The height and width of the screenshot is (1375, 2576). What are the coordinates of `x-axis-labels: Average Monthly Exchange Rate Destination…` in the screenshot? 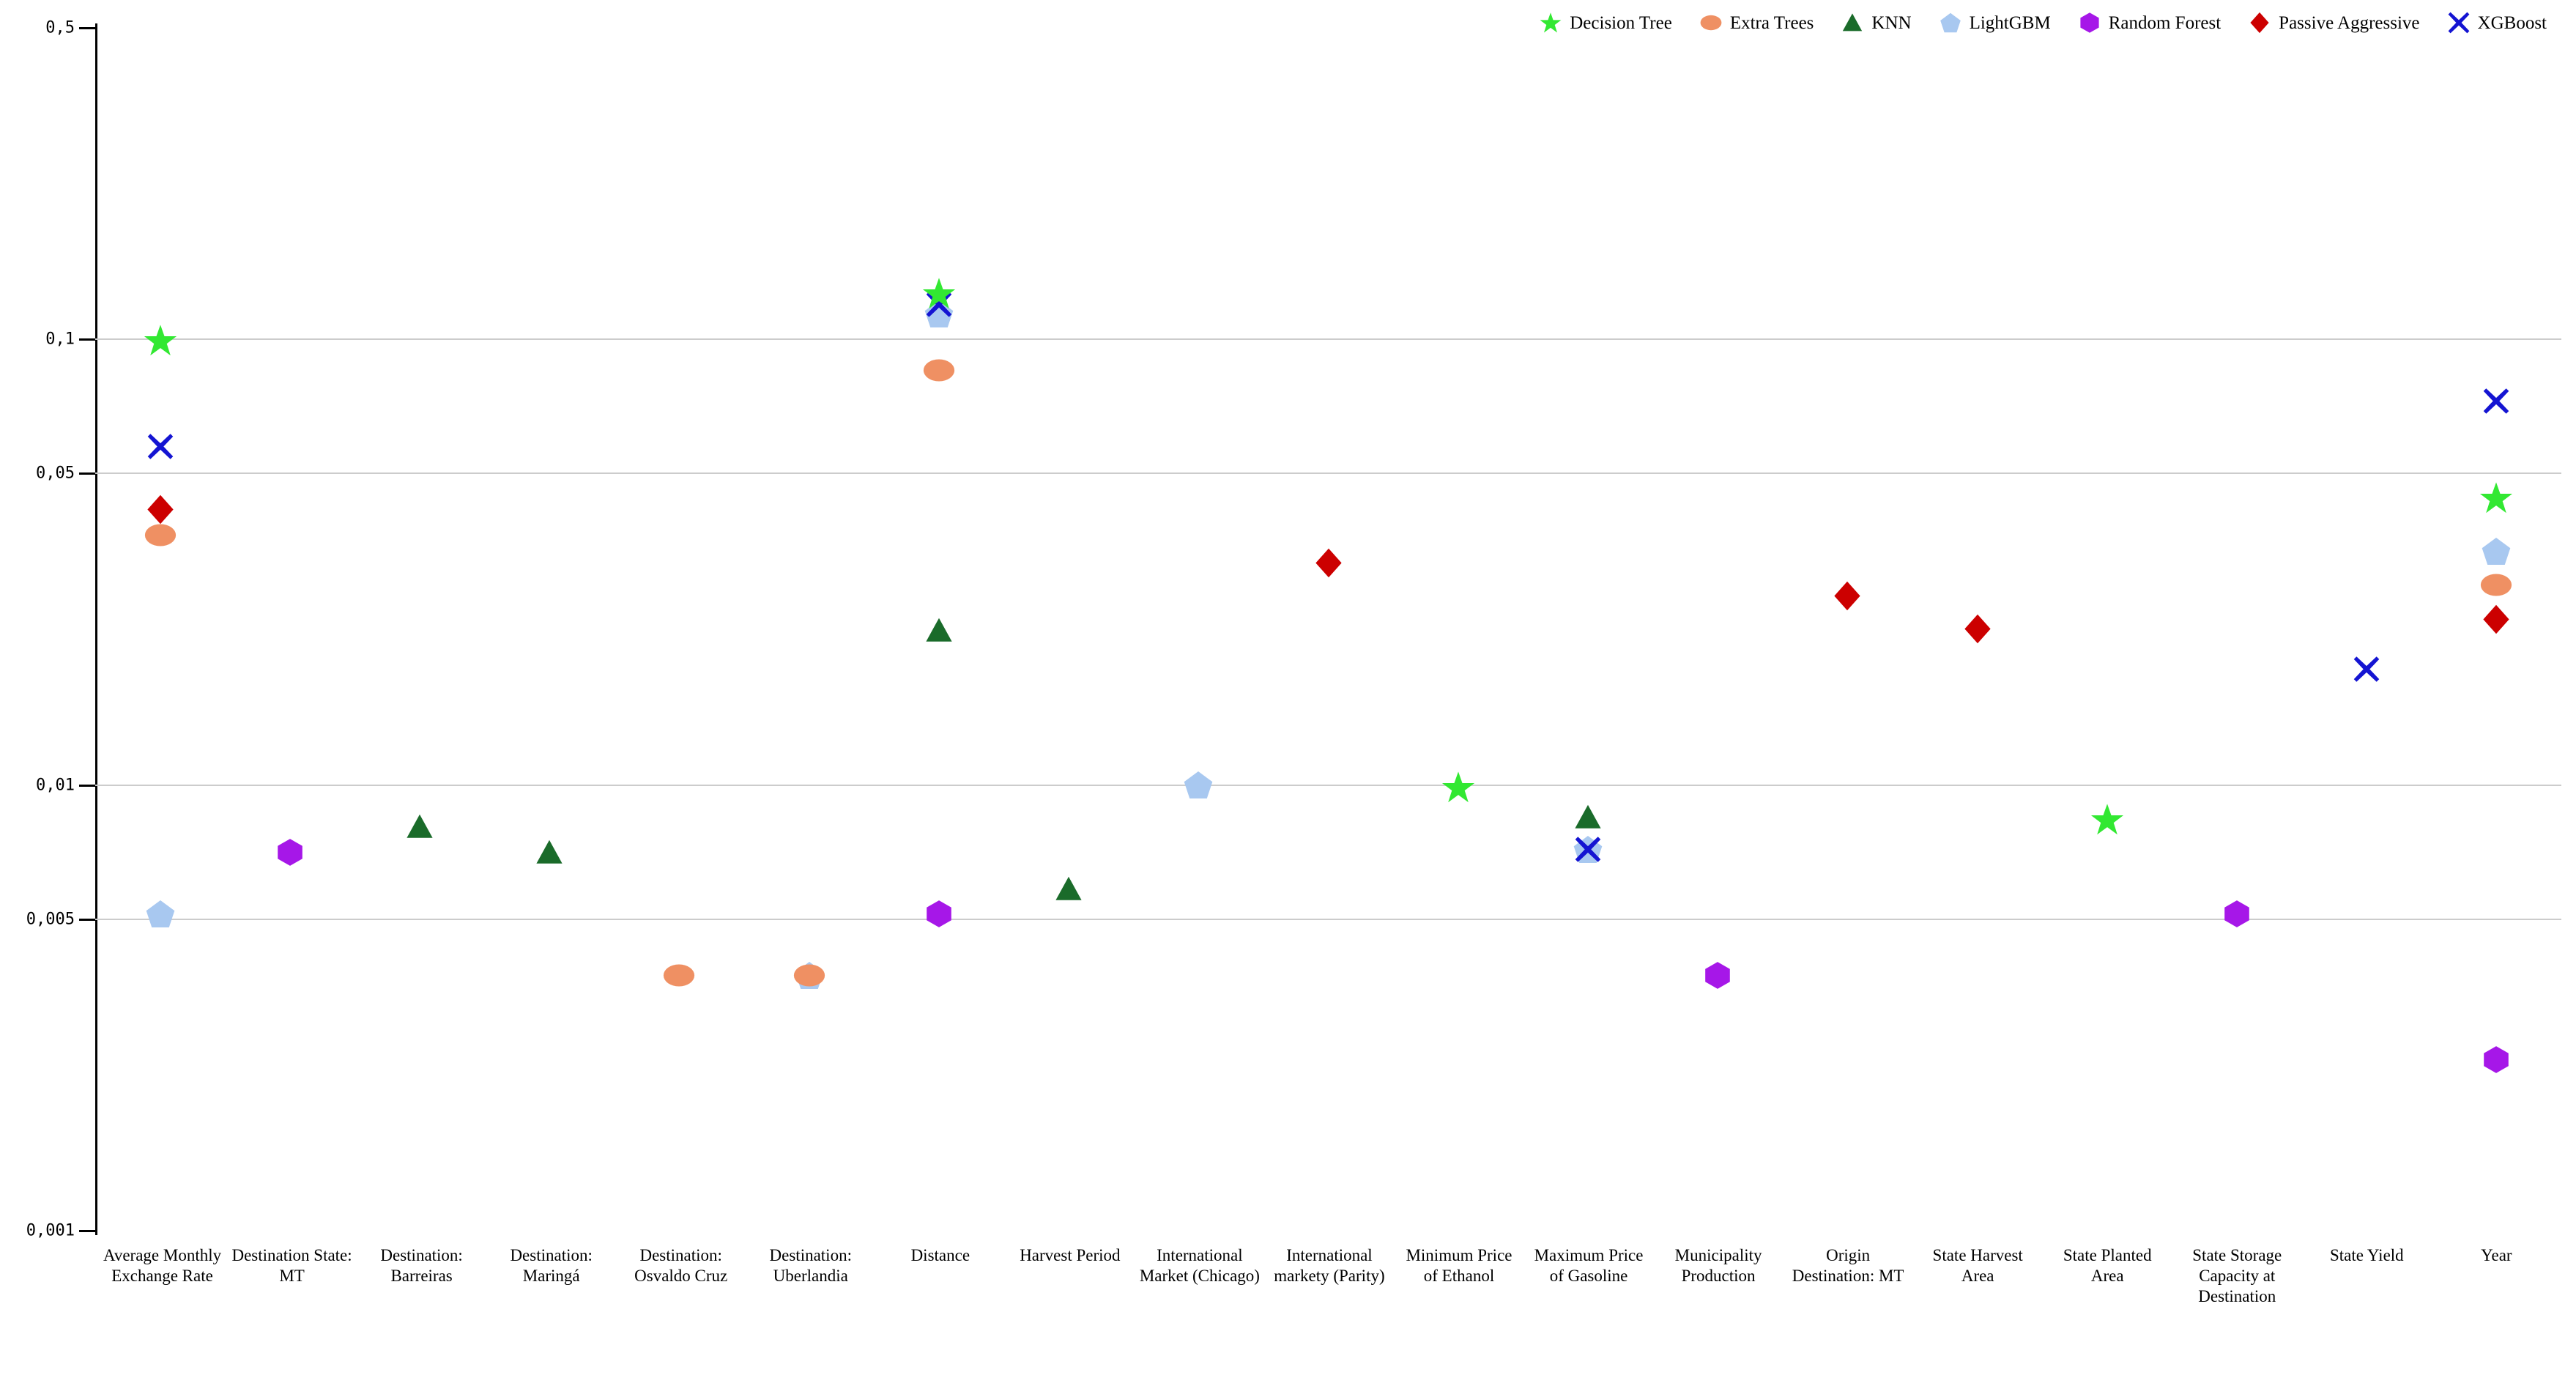 It's located at (1329, 1310).